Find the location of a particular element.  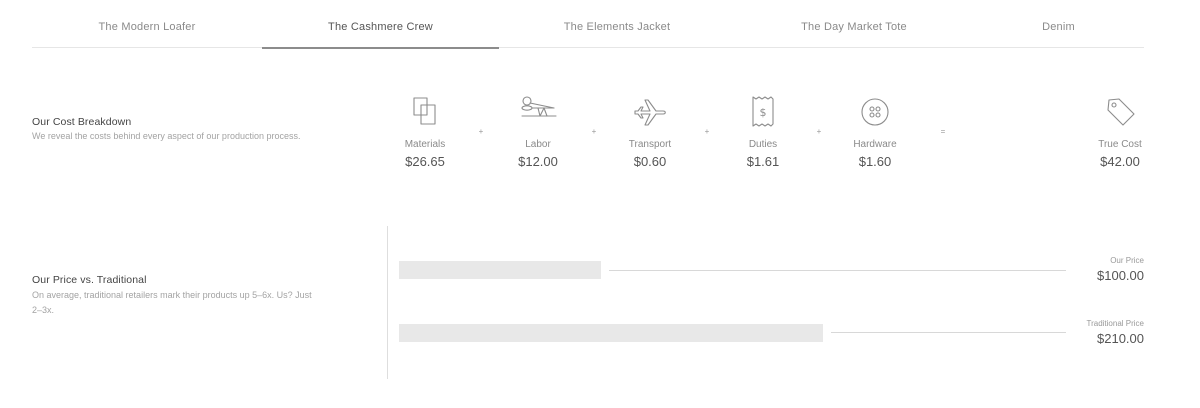

cost-item-amount: $1.61 is located at coordinates (763, 161).